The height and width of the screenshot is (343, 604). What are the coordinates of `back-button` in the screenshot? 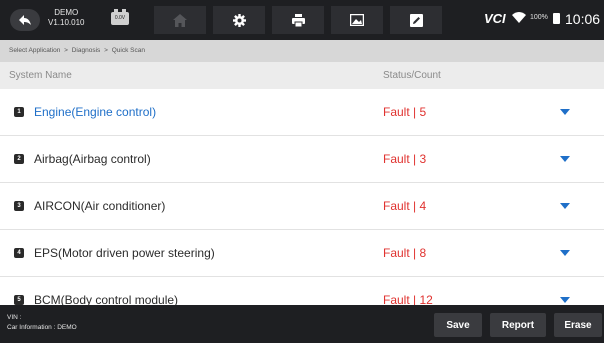 It's located at (25, 20).